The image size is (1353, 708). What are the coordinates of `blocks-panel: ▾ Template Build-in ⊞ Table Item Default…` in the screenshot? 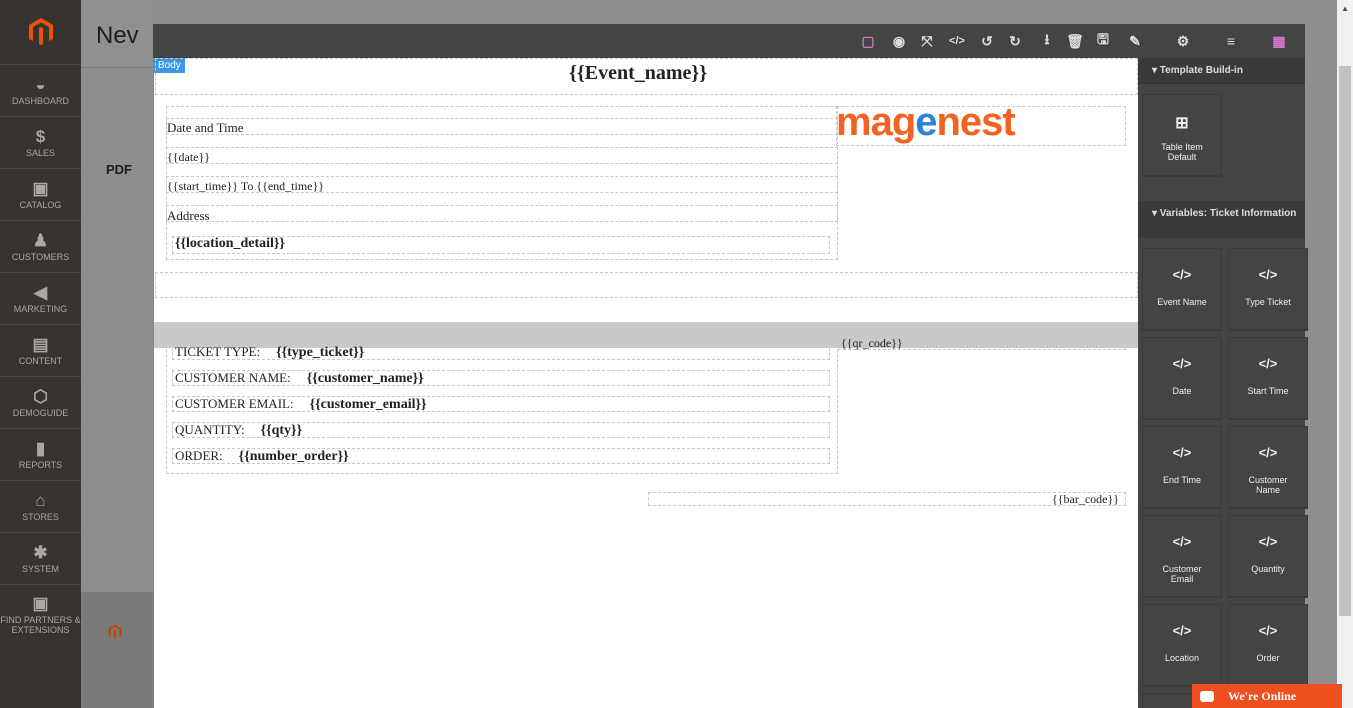 It's located at (1223, 383).